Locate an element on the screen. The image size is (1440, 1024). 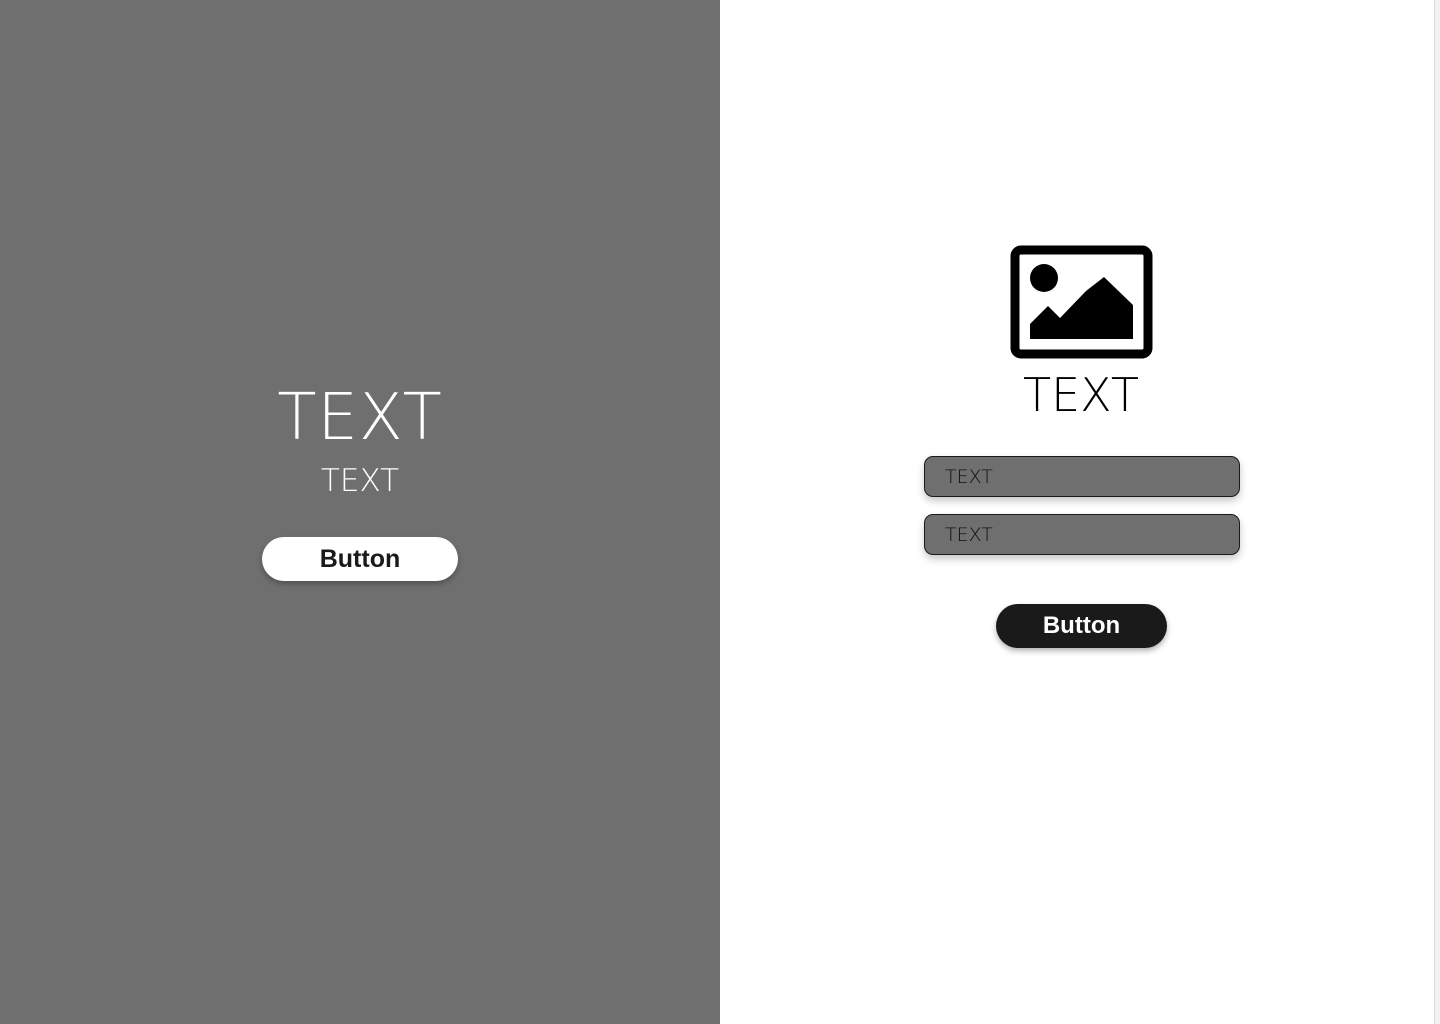
right-action-button: Button is located at coordinates (1081, 626).